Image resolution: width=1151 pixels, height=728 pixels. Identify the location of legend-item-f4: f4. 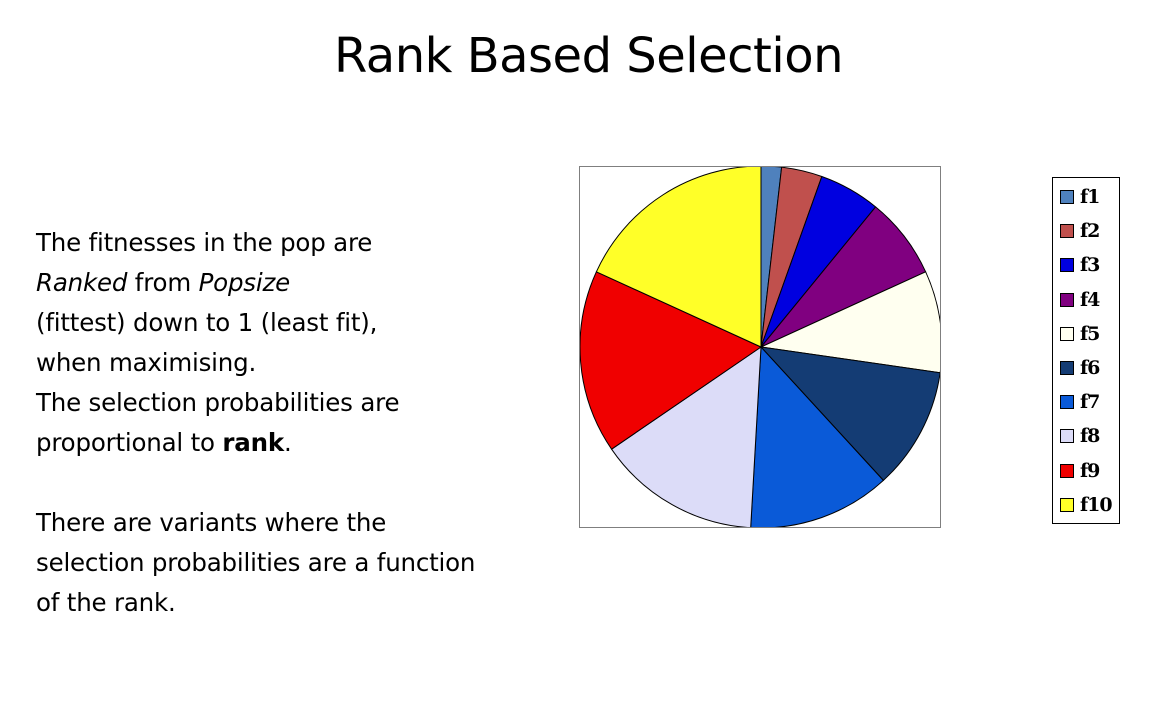
(1086, 300).